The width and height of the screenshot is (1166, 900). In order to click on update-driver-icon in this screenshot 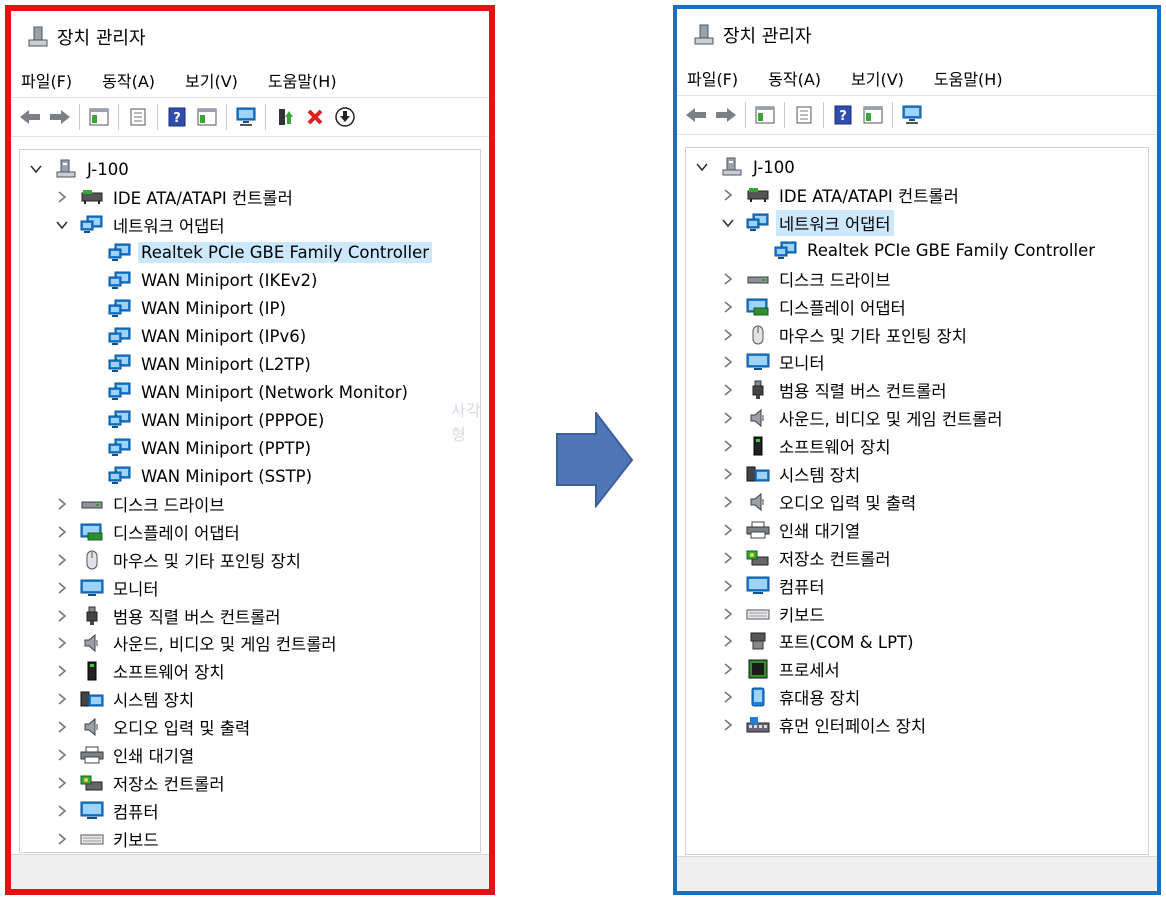, I will do `click(285, 117)`.